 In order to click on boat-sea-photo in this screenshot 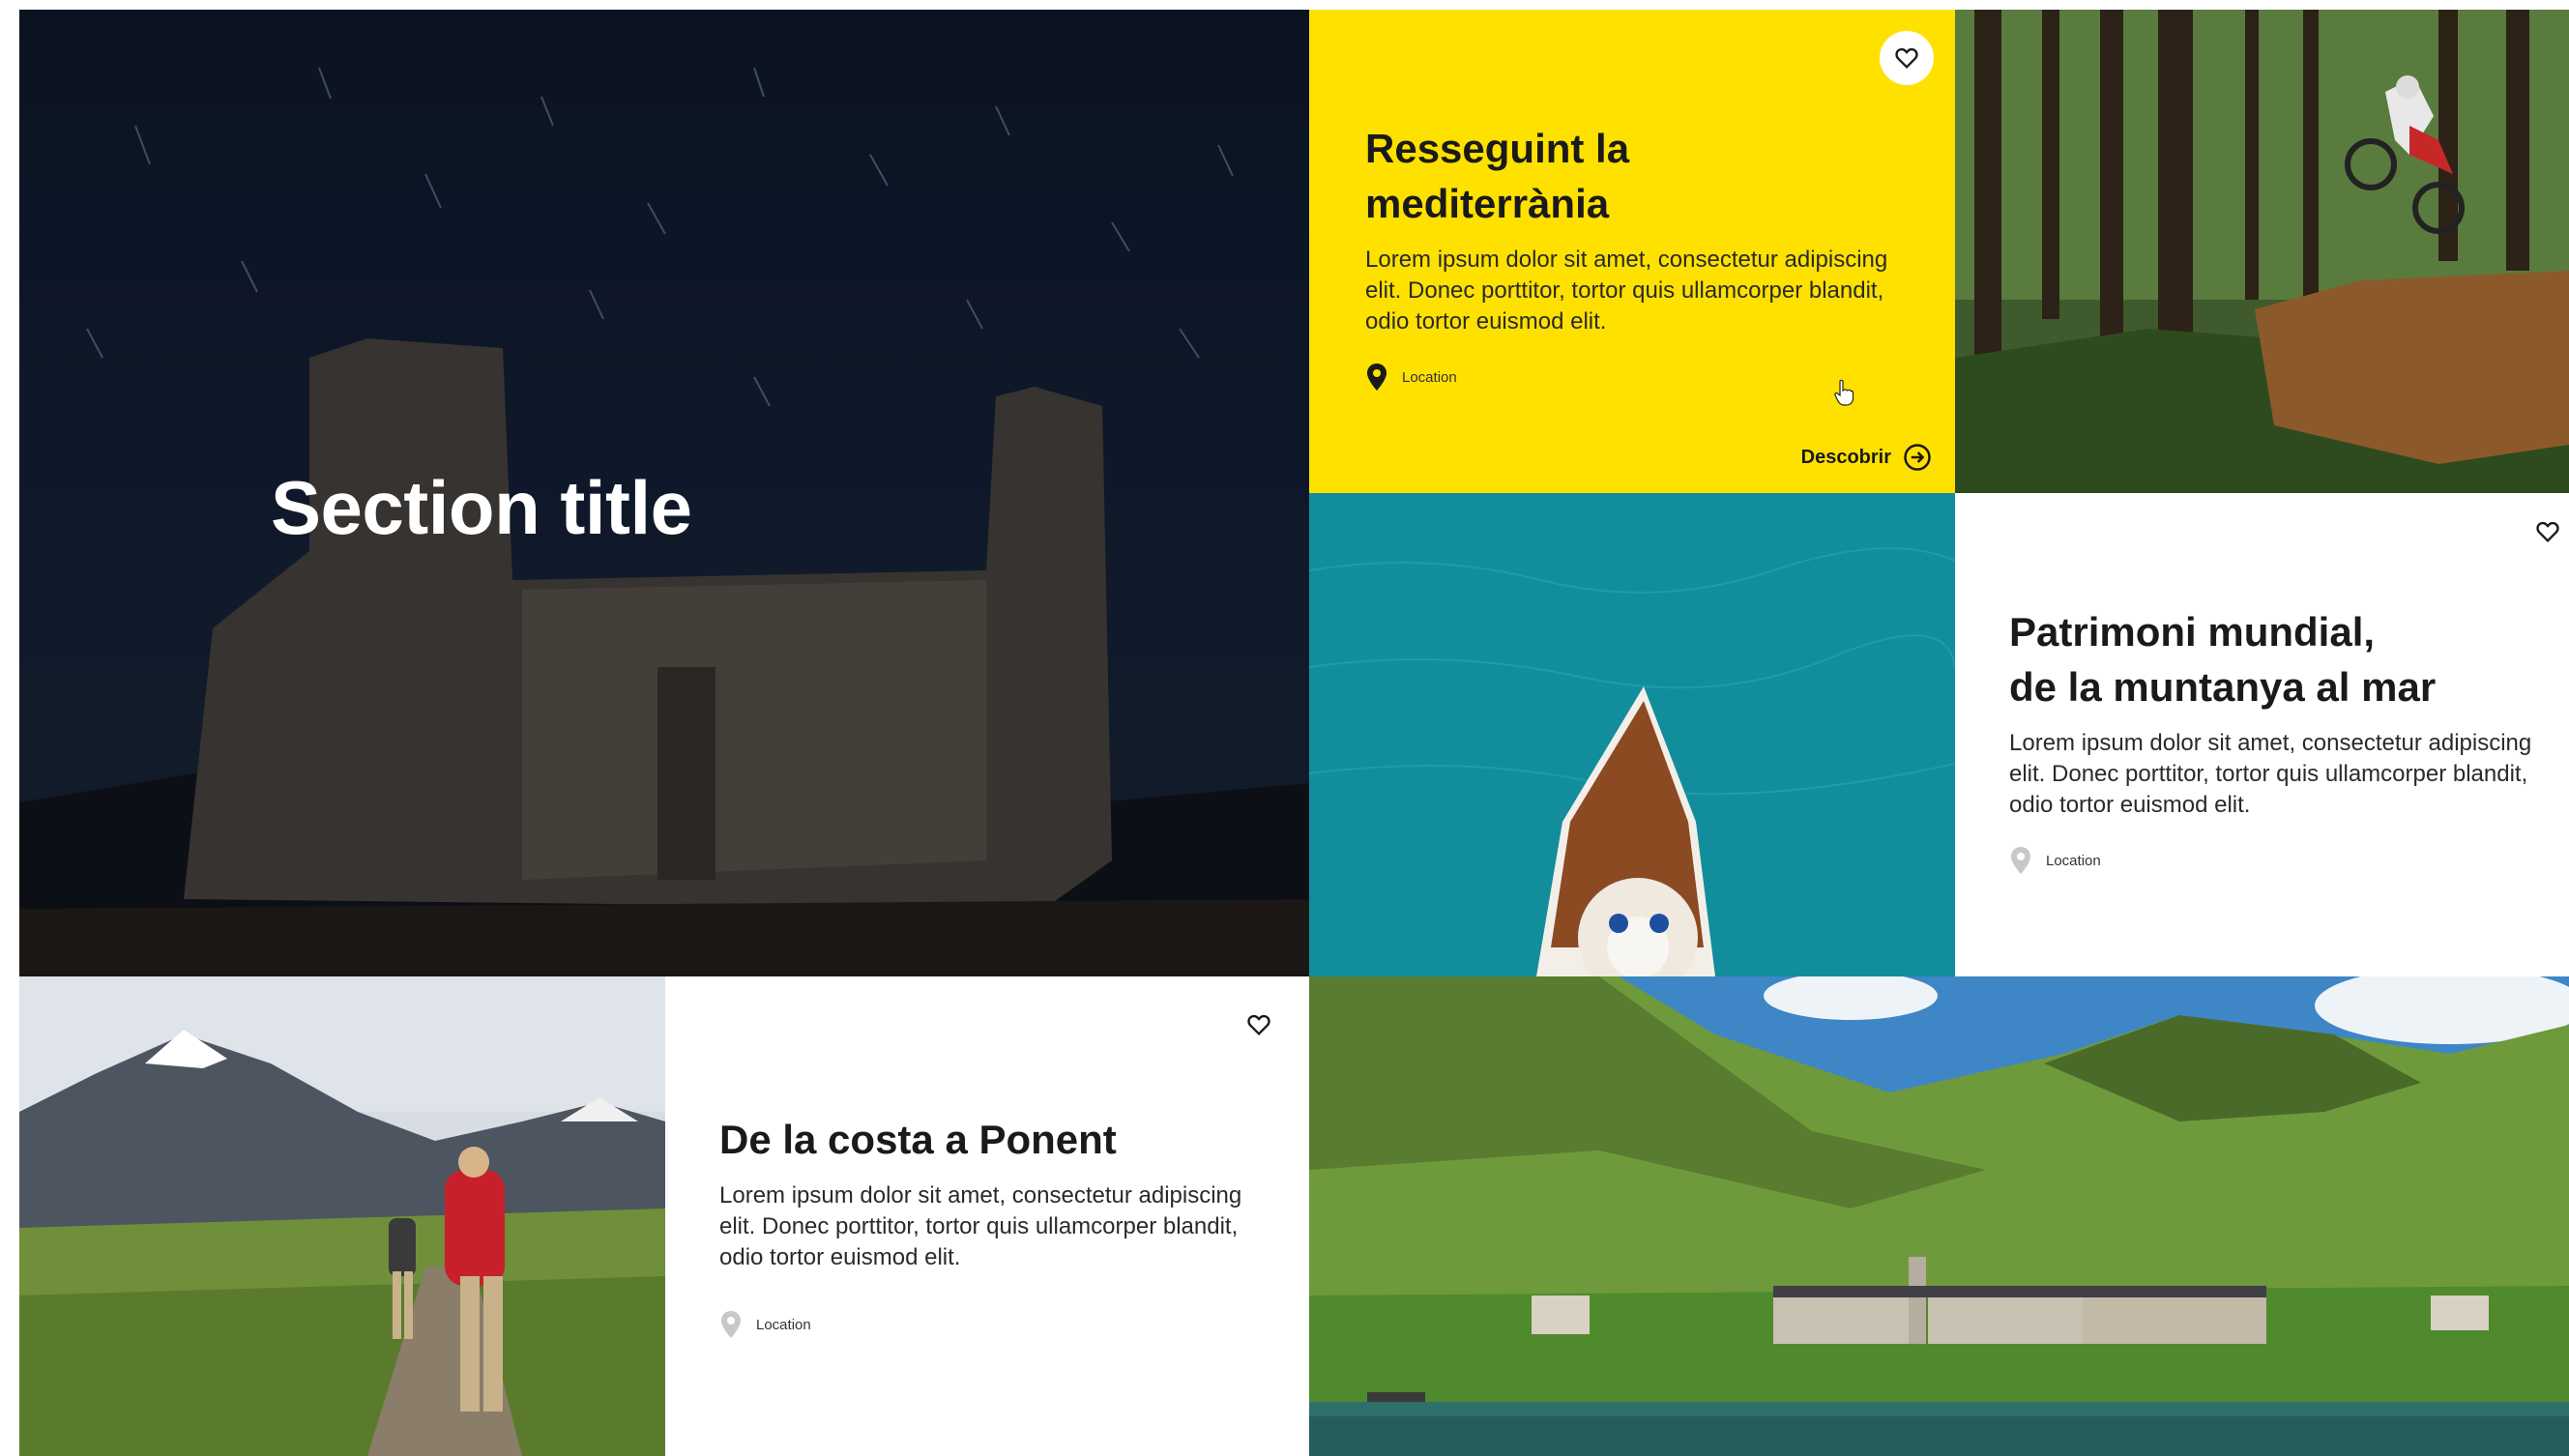, I will do `click(1632, 735)`.